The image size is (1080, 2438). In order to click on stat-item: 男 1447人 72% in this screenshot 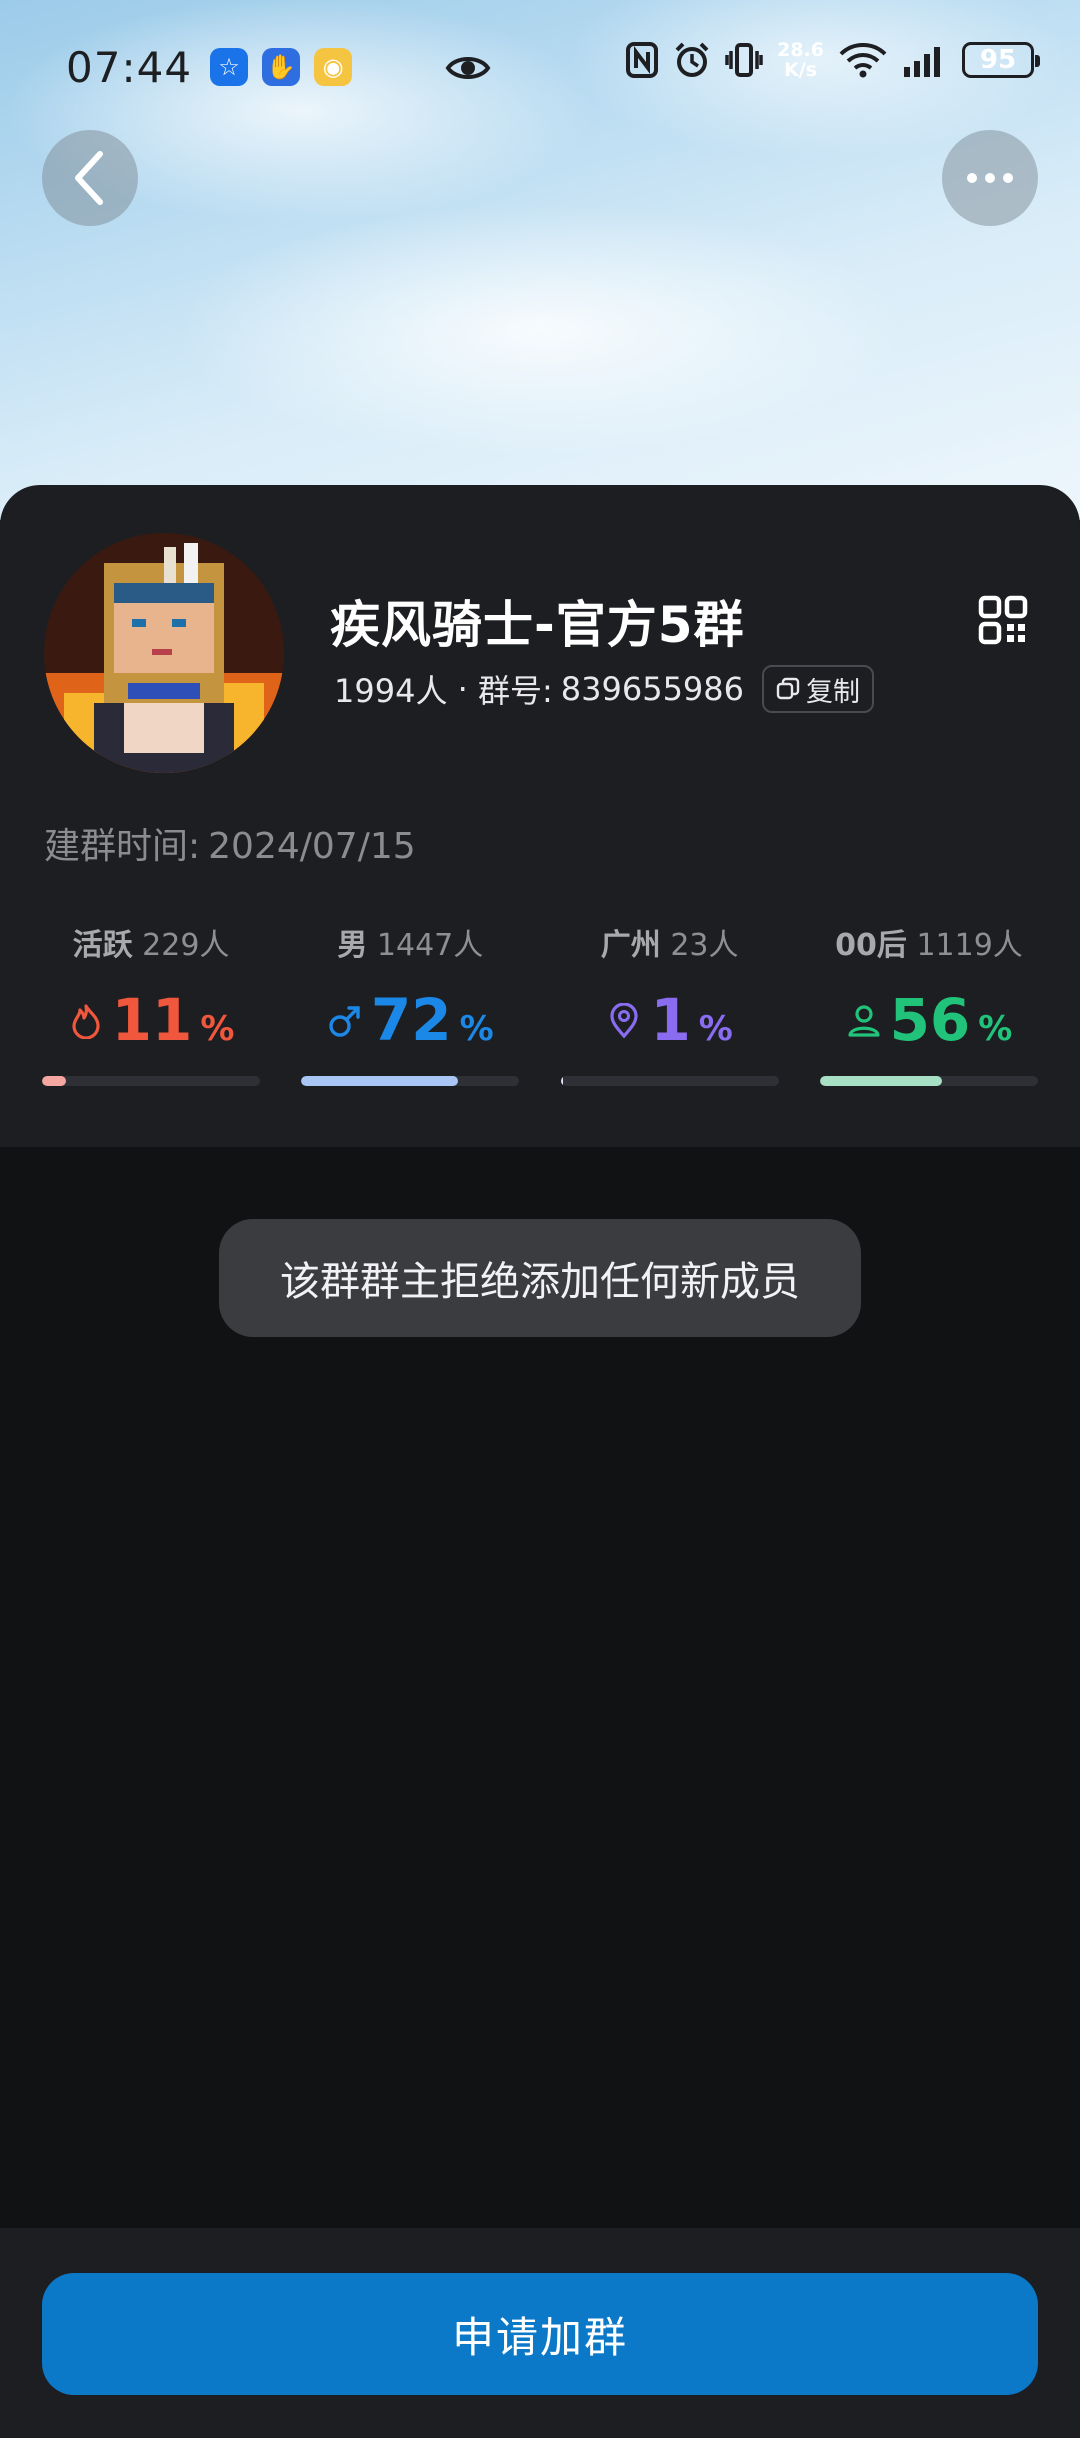, I will do `click(410, 1003)`.